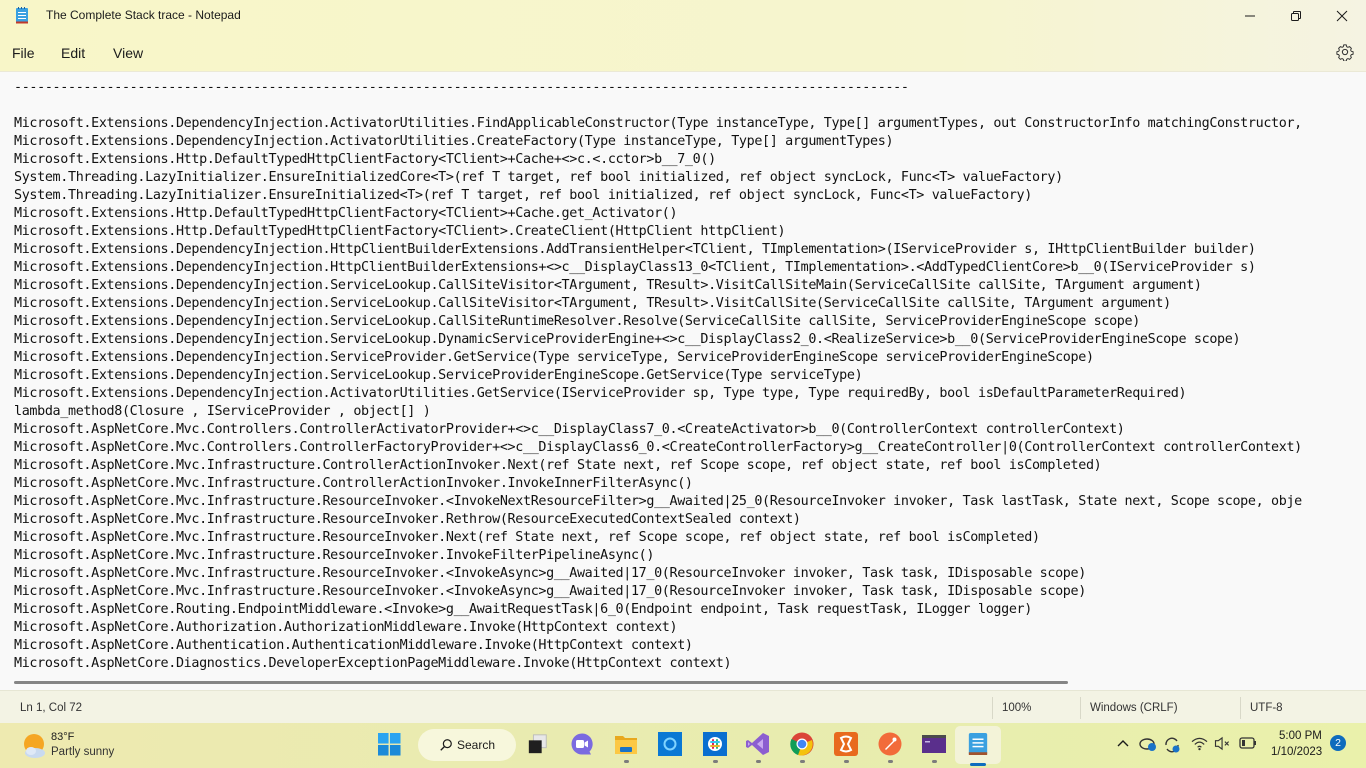 The height and width of the screenshot is (768, 1366). Describe the element at coordinates (1123, 743) in the screenshot. I see `chevron-up-icon` at that location.